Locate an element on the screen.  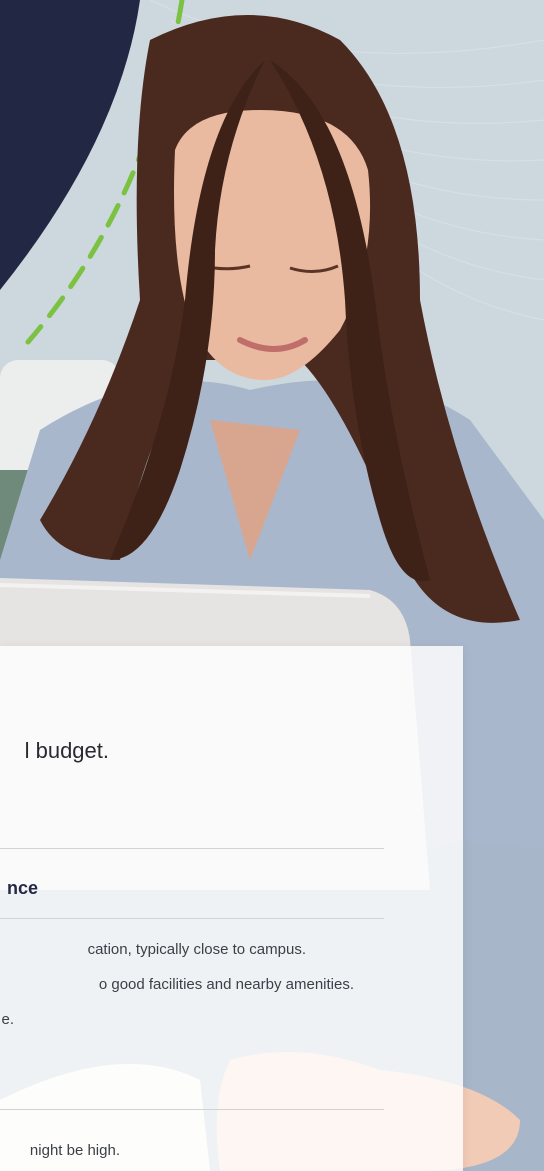
section-title-text: nce is located at coordinates (22, 888).